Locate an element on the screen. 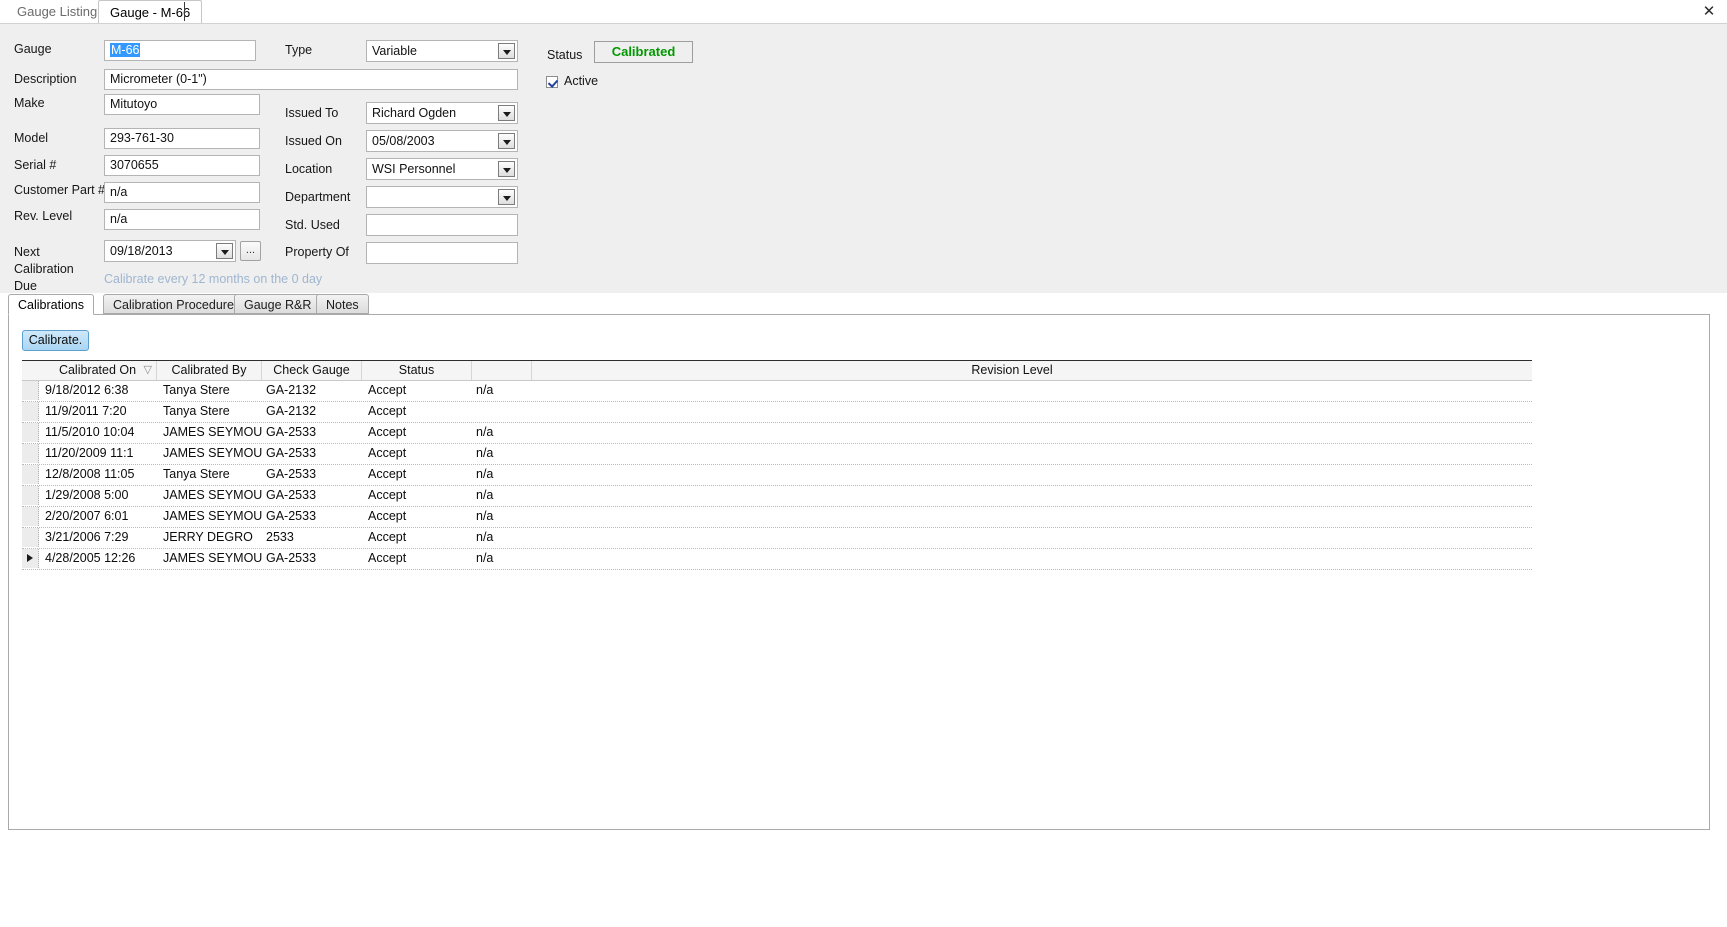 The image size is (1727, 927). issued-to-combo: Richard Ogden is located at coordinates (442, 113).